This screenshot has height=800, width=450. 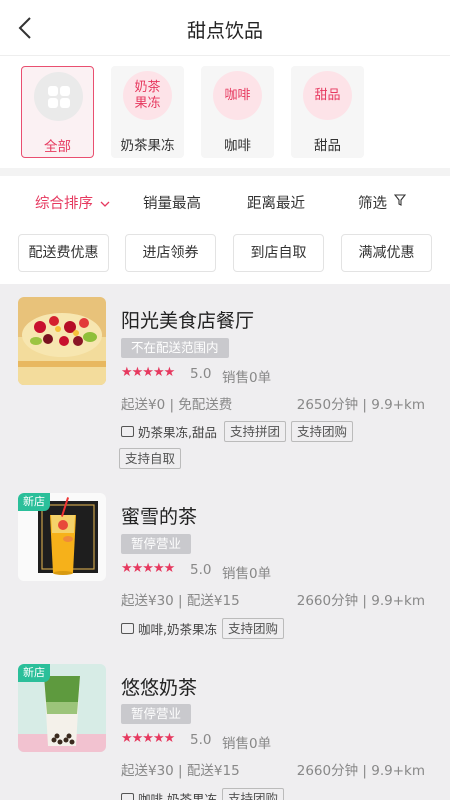 What do you see at coordinates (188, 321) in the screenshot?
I see `store-name: 阳光美食店餐厅` at bounding box center [188, 321].